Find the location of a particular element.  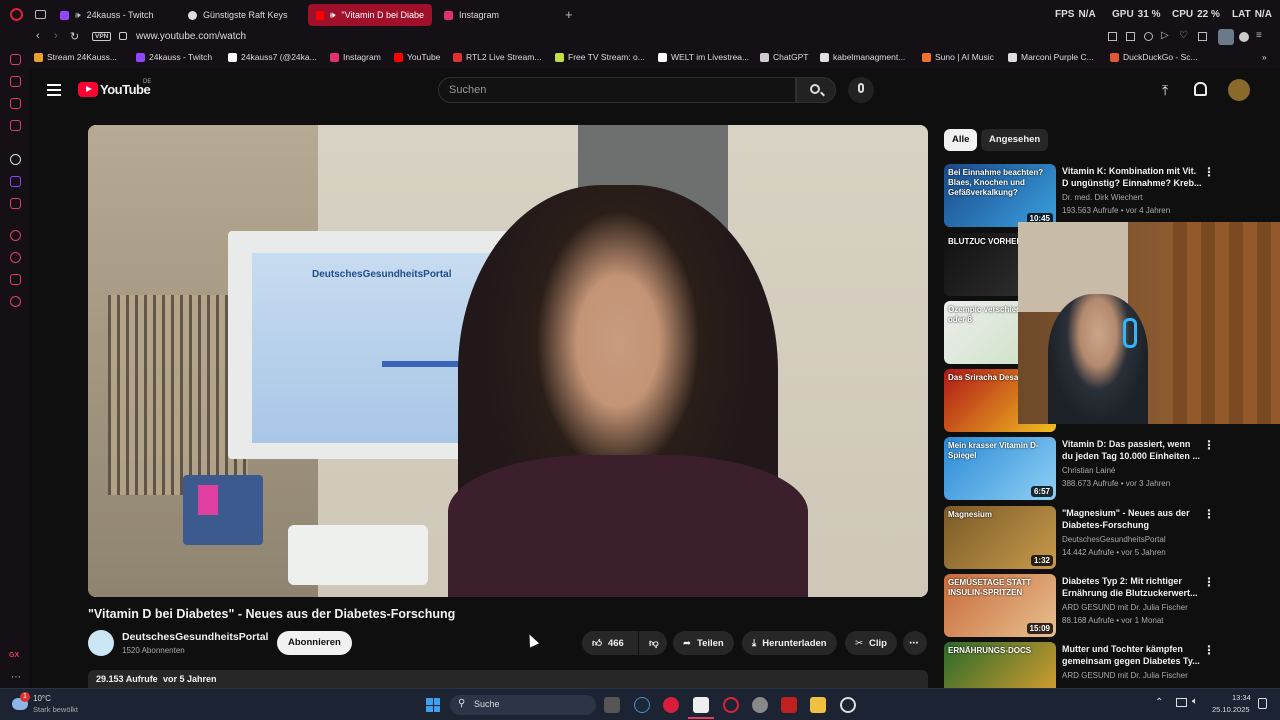

bookmark-item: YouTube is located at coordinates (417, 57).